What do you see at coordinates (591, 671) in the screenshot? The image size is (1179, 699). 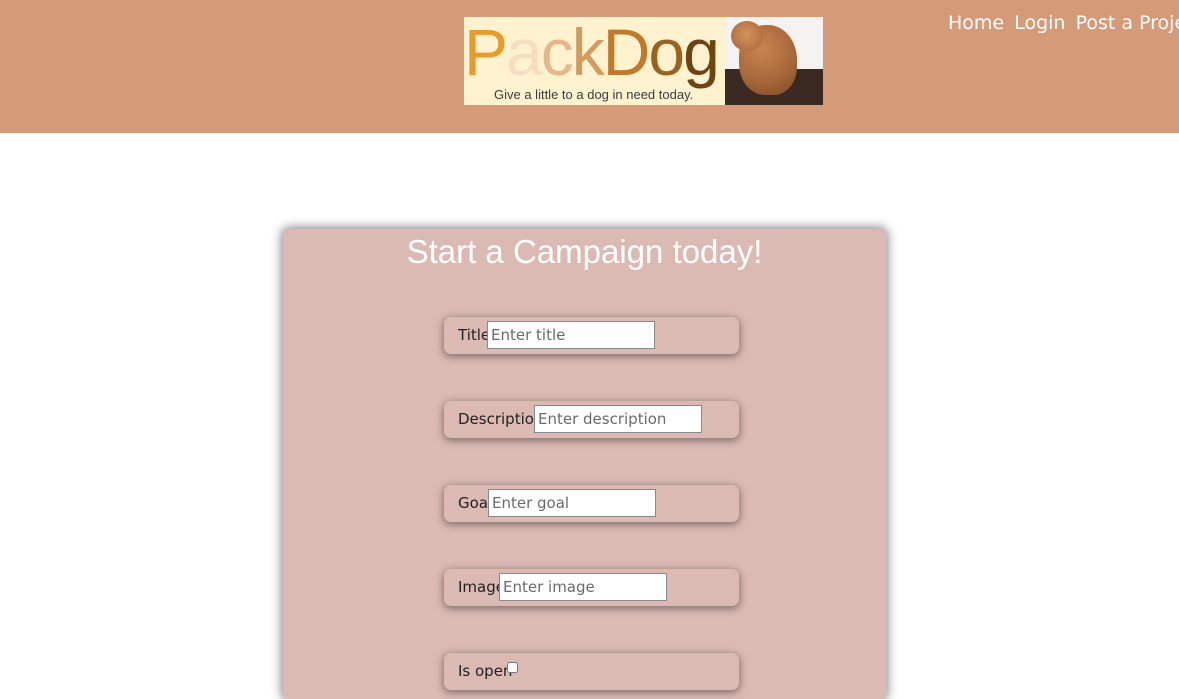 I see `is-open-field-row: Is open` at bounding box center [591, 671].